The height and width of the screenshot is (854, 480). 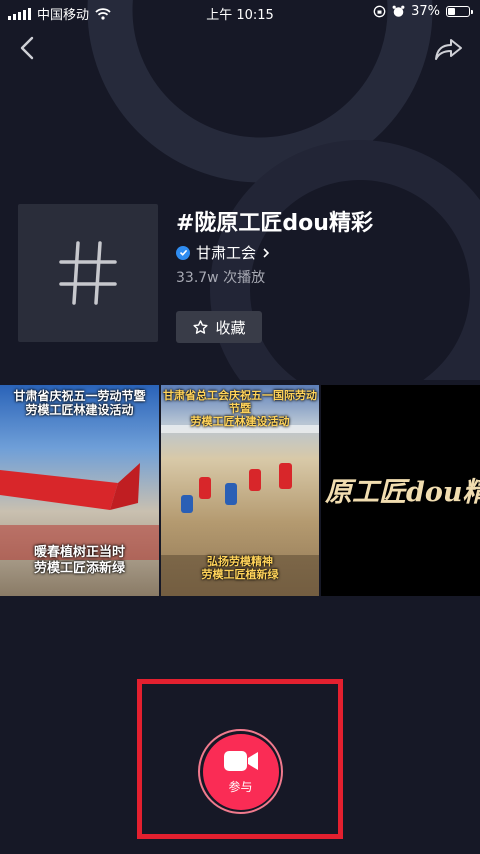 What do you see at coordinates (240, 12) in the screenshot?
I see `status-bar: 中国移动 上午 10:15 37%` at bounding box center [240, 12].